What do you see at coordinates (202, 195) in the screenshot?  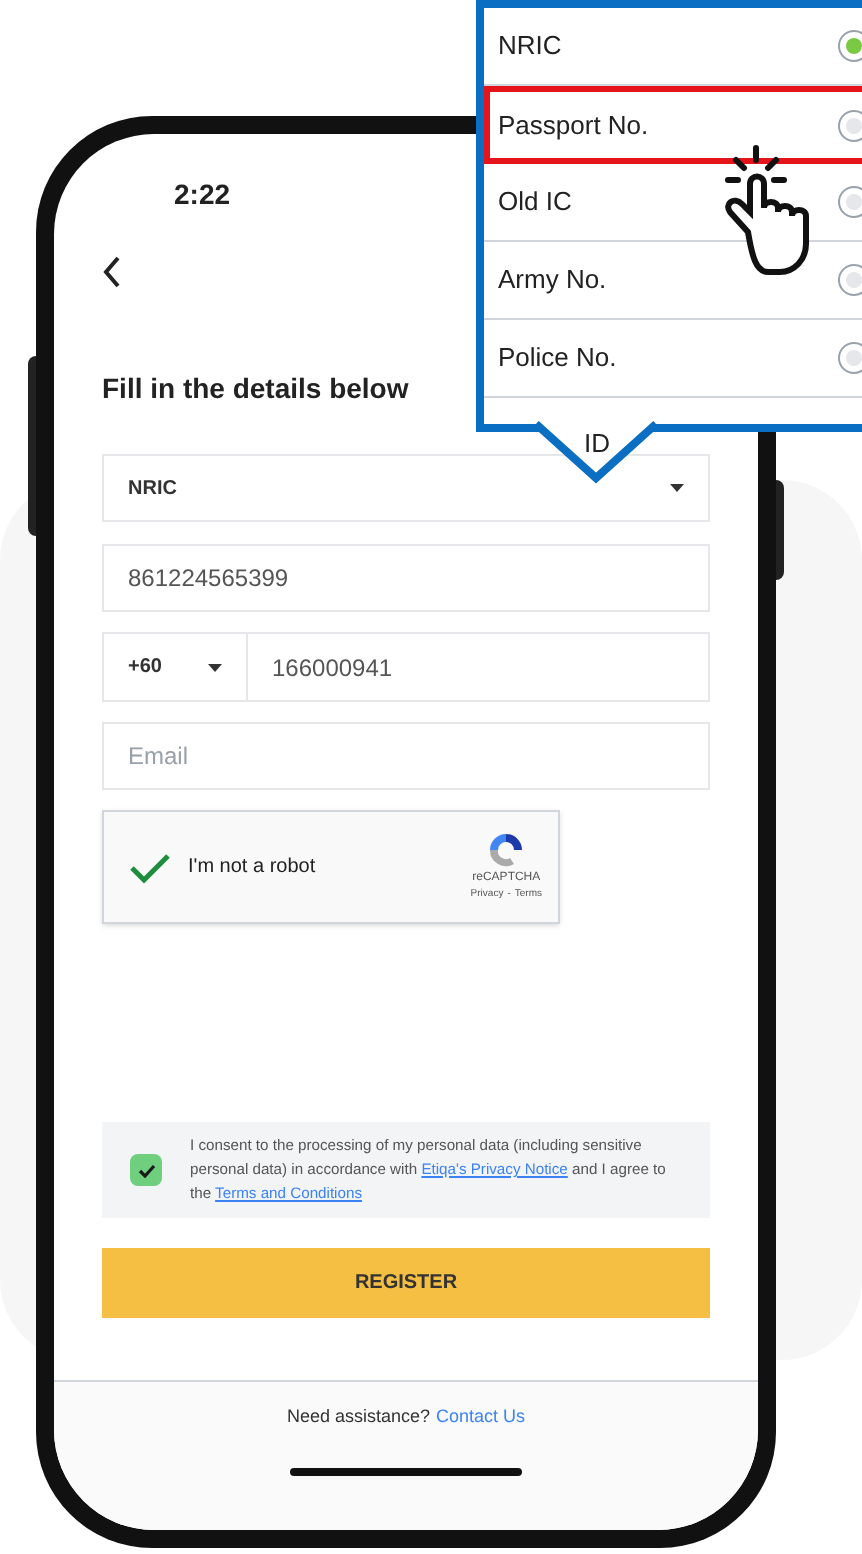 I see `status-time: 2:22` at bounding box center [202, 195].